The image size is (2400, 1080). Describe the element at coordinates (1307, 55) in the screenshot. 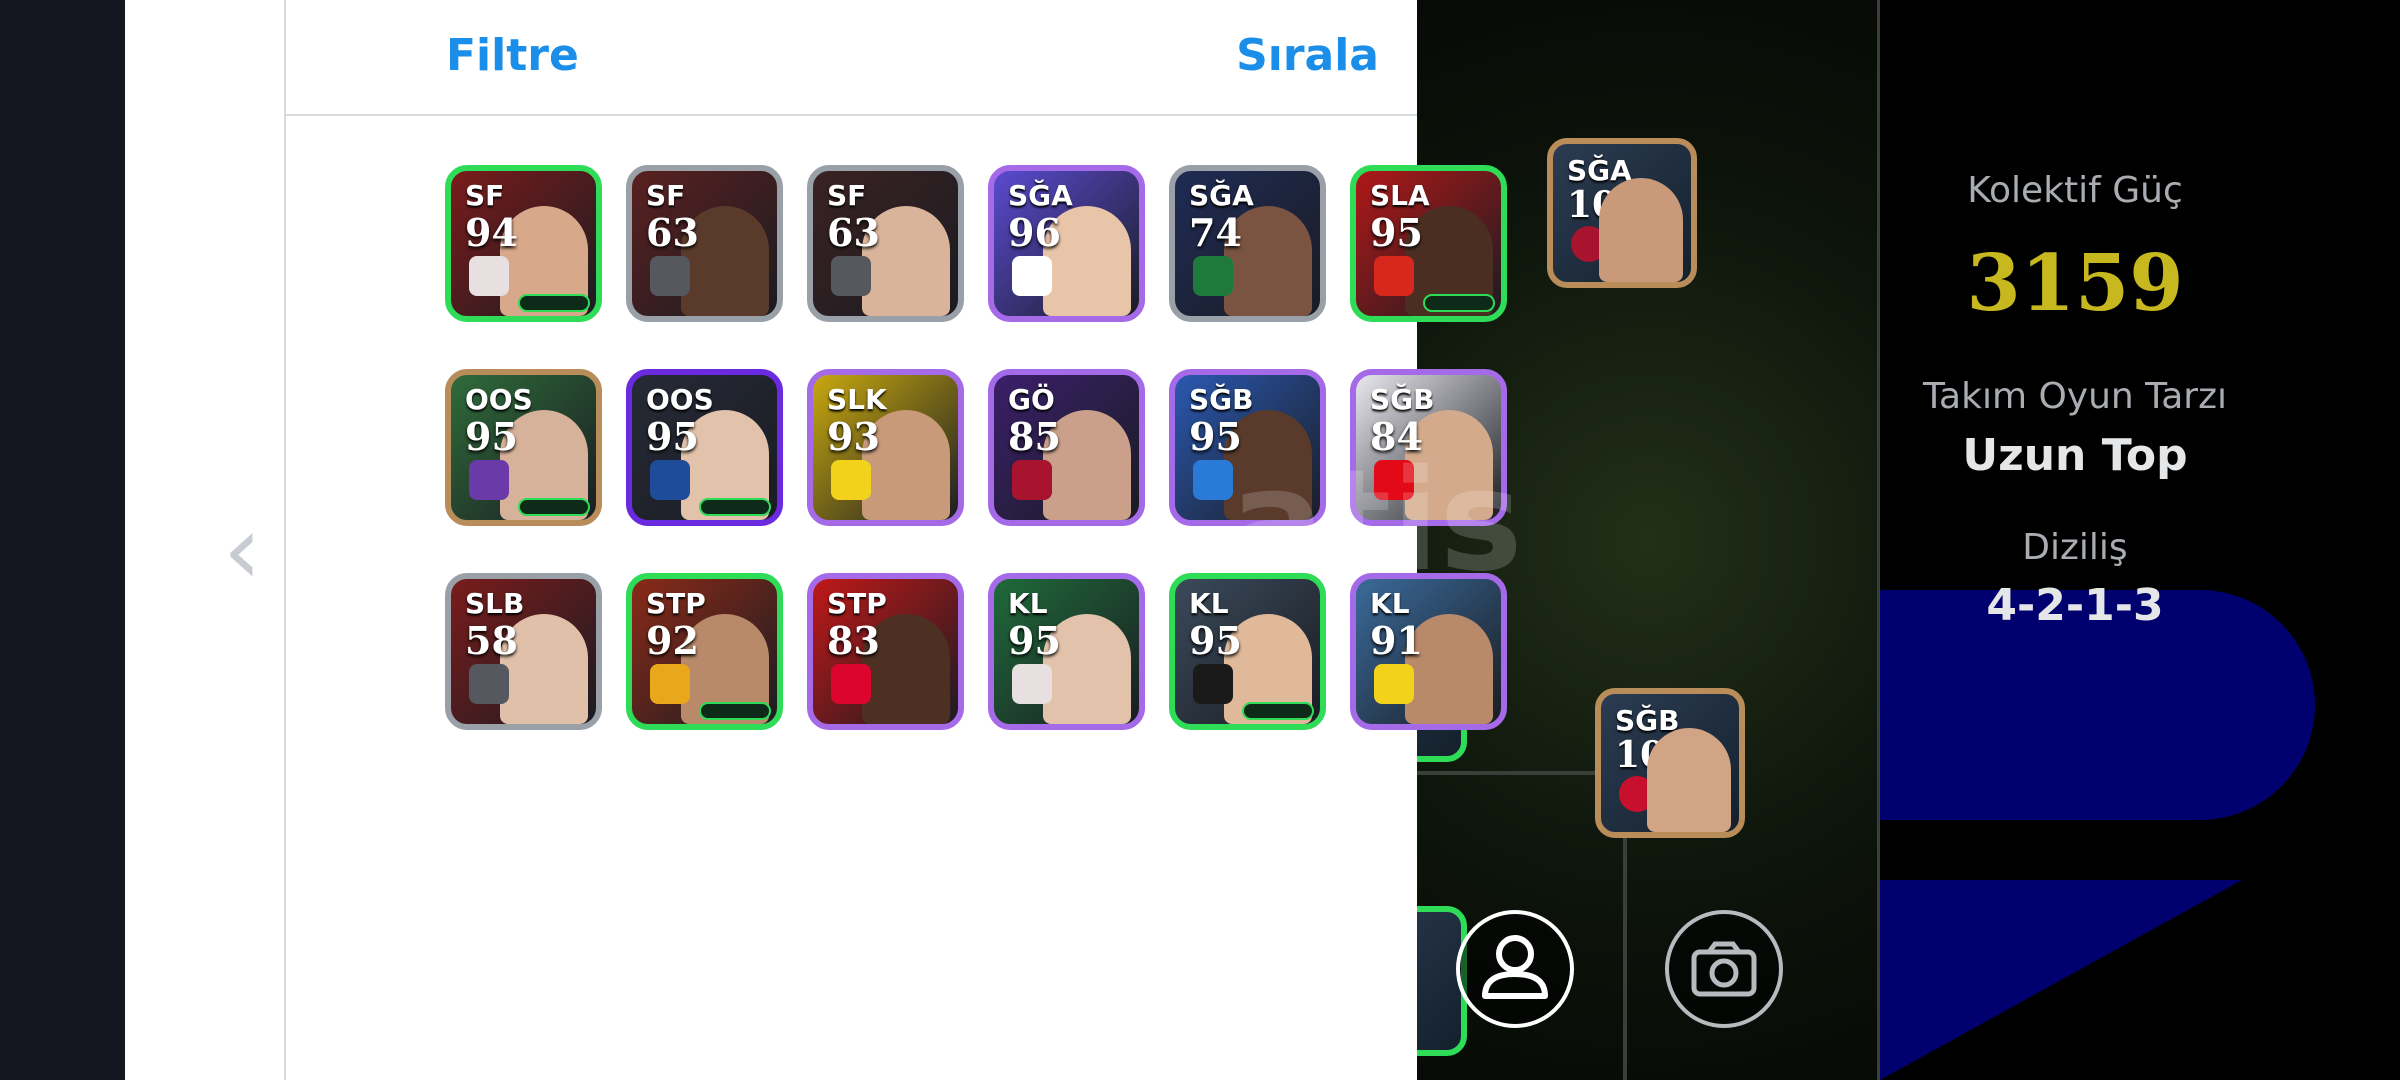

I see `sort-button: Sırala` at that location.